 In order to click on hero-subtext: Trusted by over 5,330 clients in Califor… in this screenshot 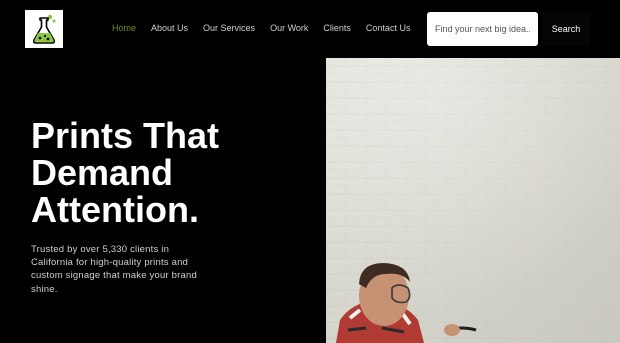, I will do `click(114, 269)`.